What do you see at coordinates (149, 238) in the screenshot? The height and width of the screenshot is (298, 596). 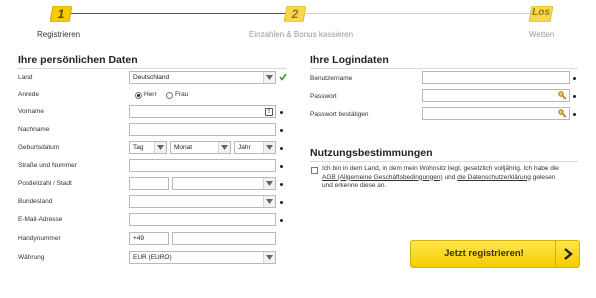 I see `handy-prefix-input: +49` at bounding box center [149, 238].